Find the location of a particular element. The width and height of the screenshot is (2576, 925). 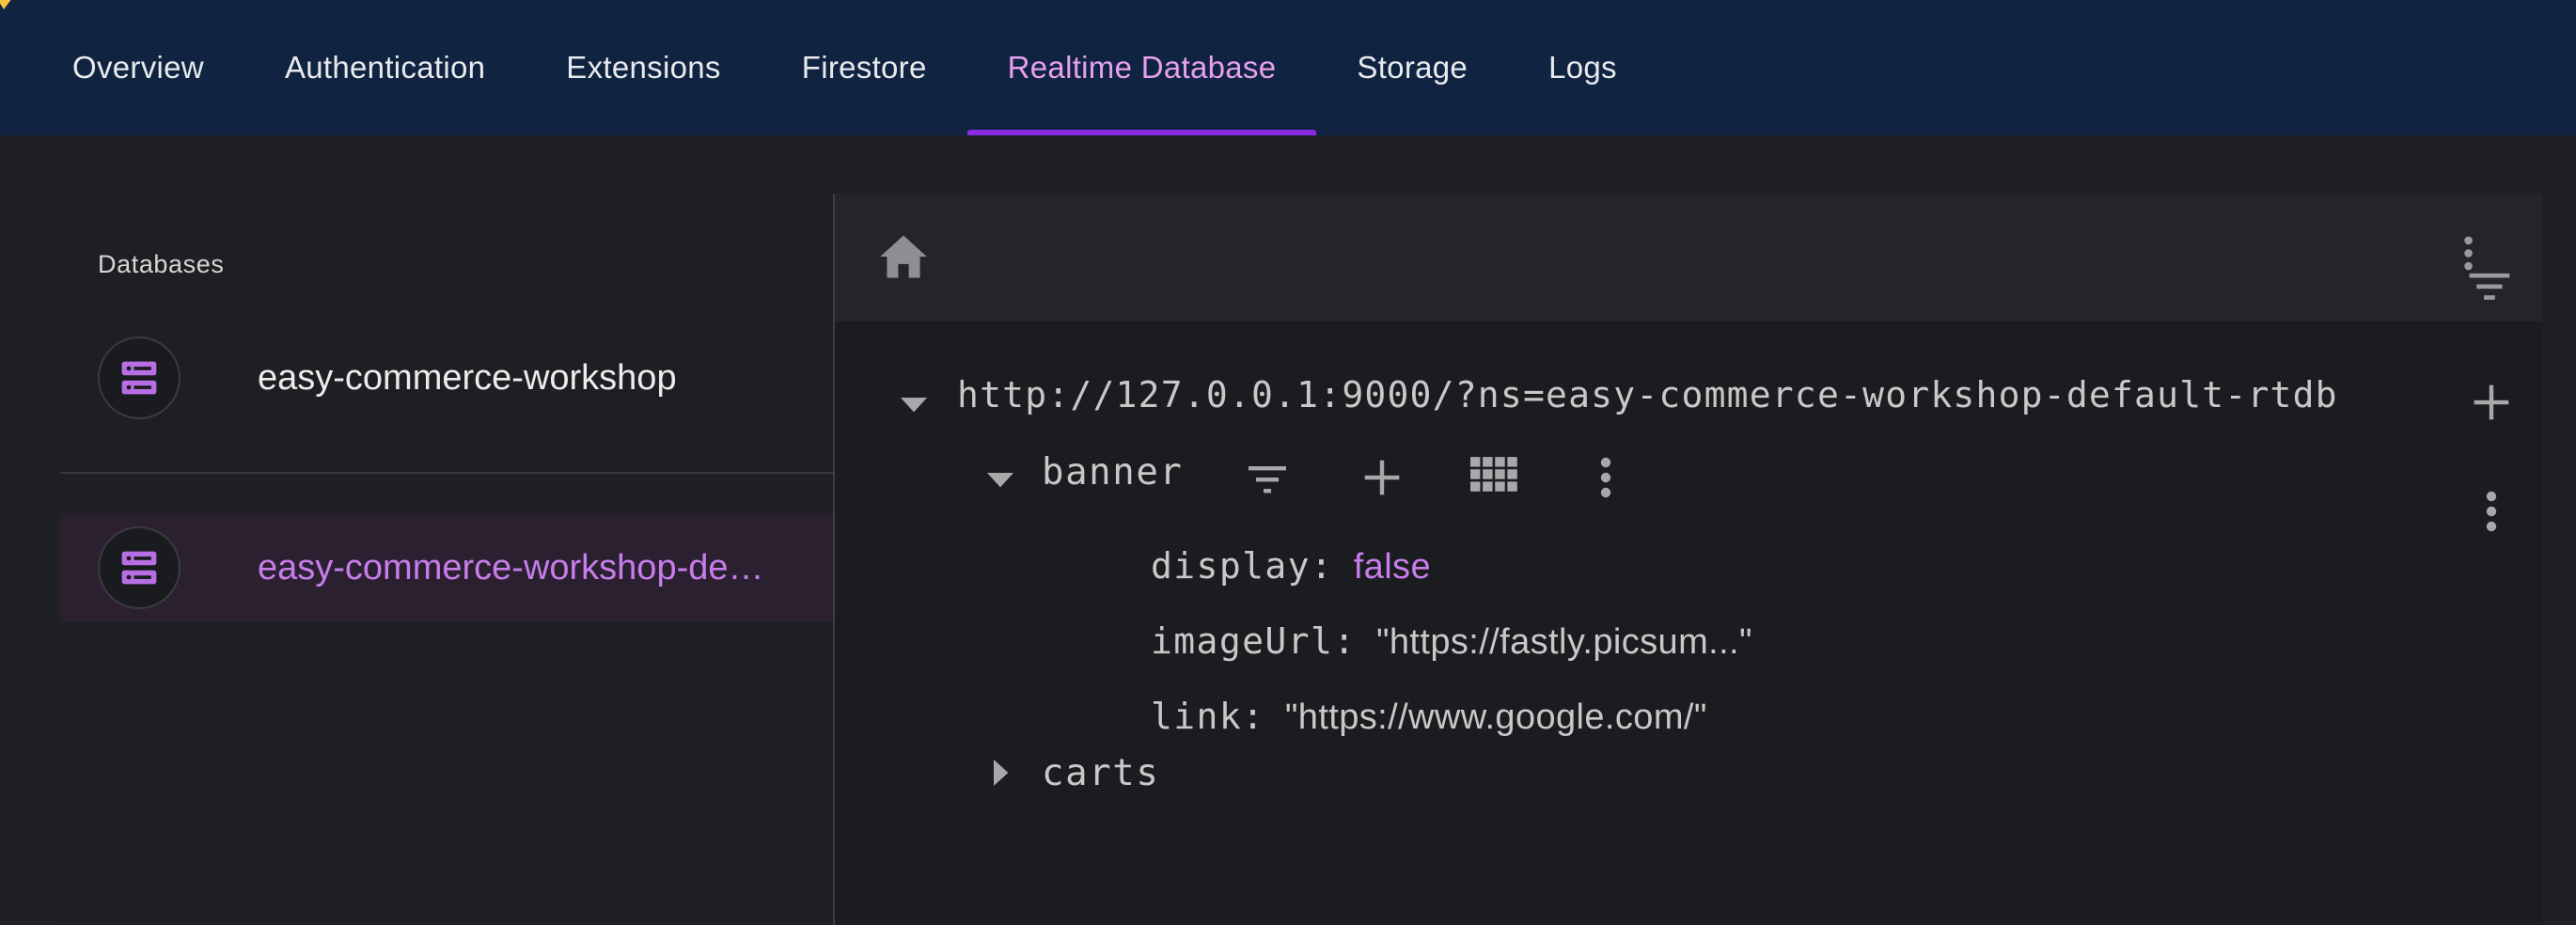

divider is located at coordinates (447, 473).